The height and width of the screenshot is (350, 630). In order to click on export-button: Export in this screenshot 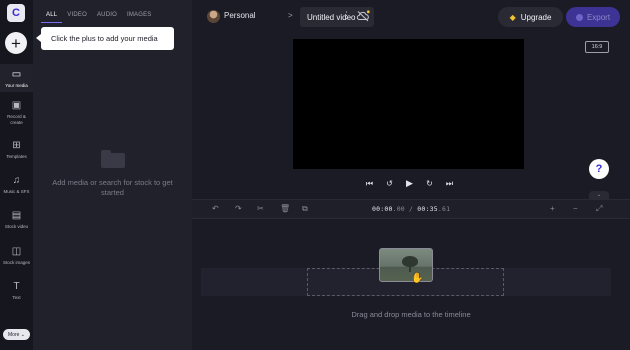, I will do `click(593, 17)`.